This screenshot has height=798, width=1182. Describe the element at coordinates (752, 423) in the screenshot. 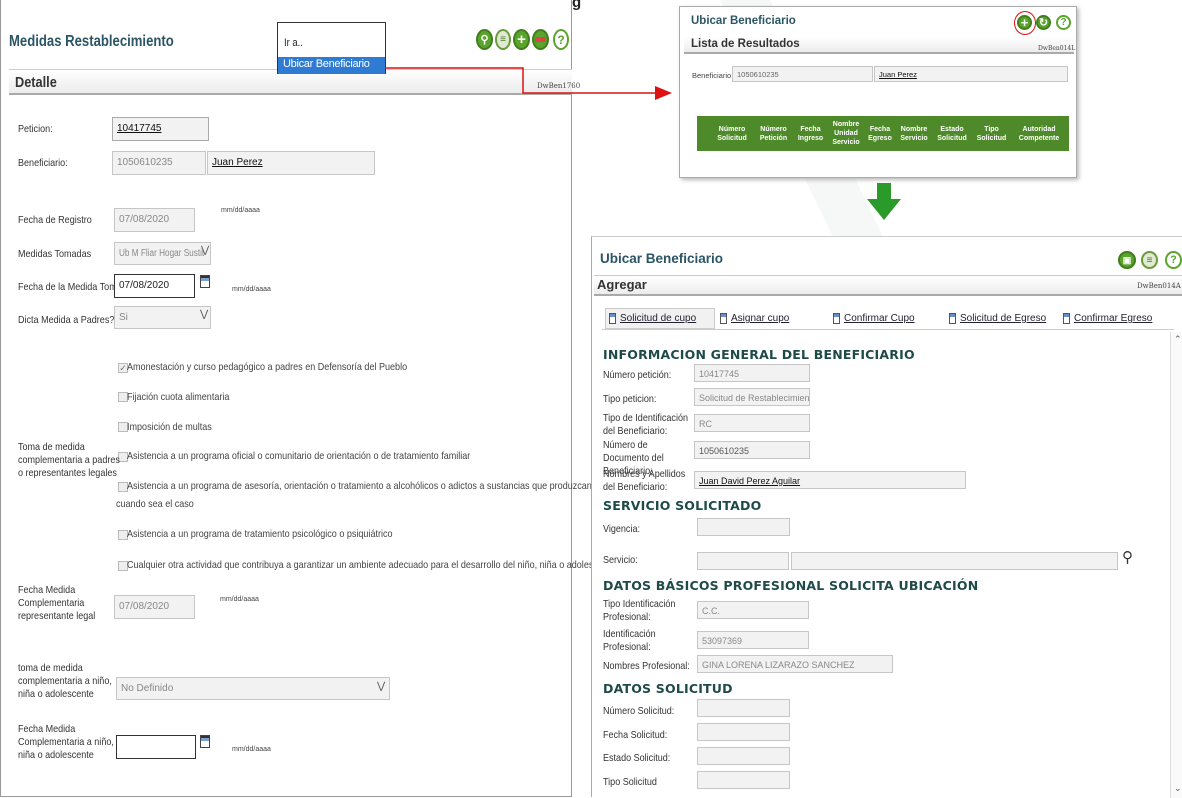

I see `tipo-id-field: RC` at that location.